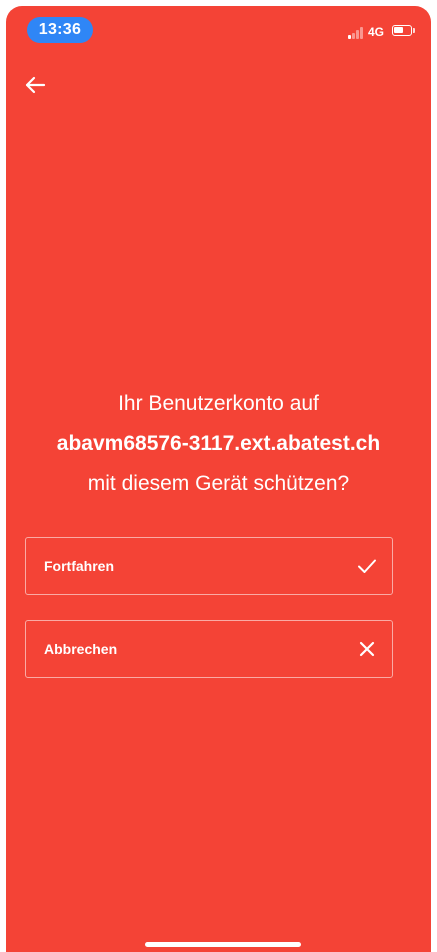 Image resolution: width=437 pixels, height=952 pixels. What do you see at coordinates (218, 403) in the screenshot?
I see `message-line-1: Ihr Benutzerkonto auf` at bounding box center [218, 403].